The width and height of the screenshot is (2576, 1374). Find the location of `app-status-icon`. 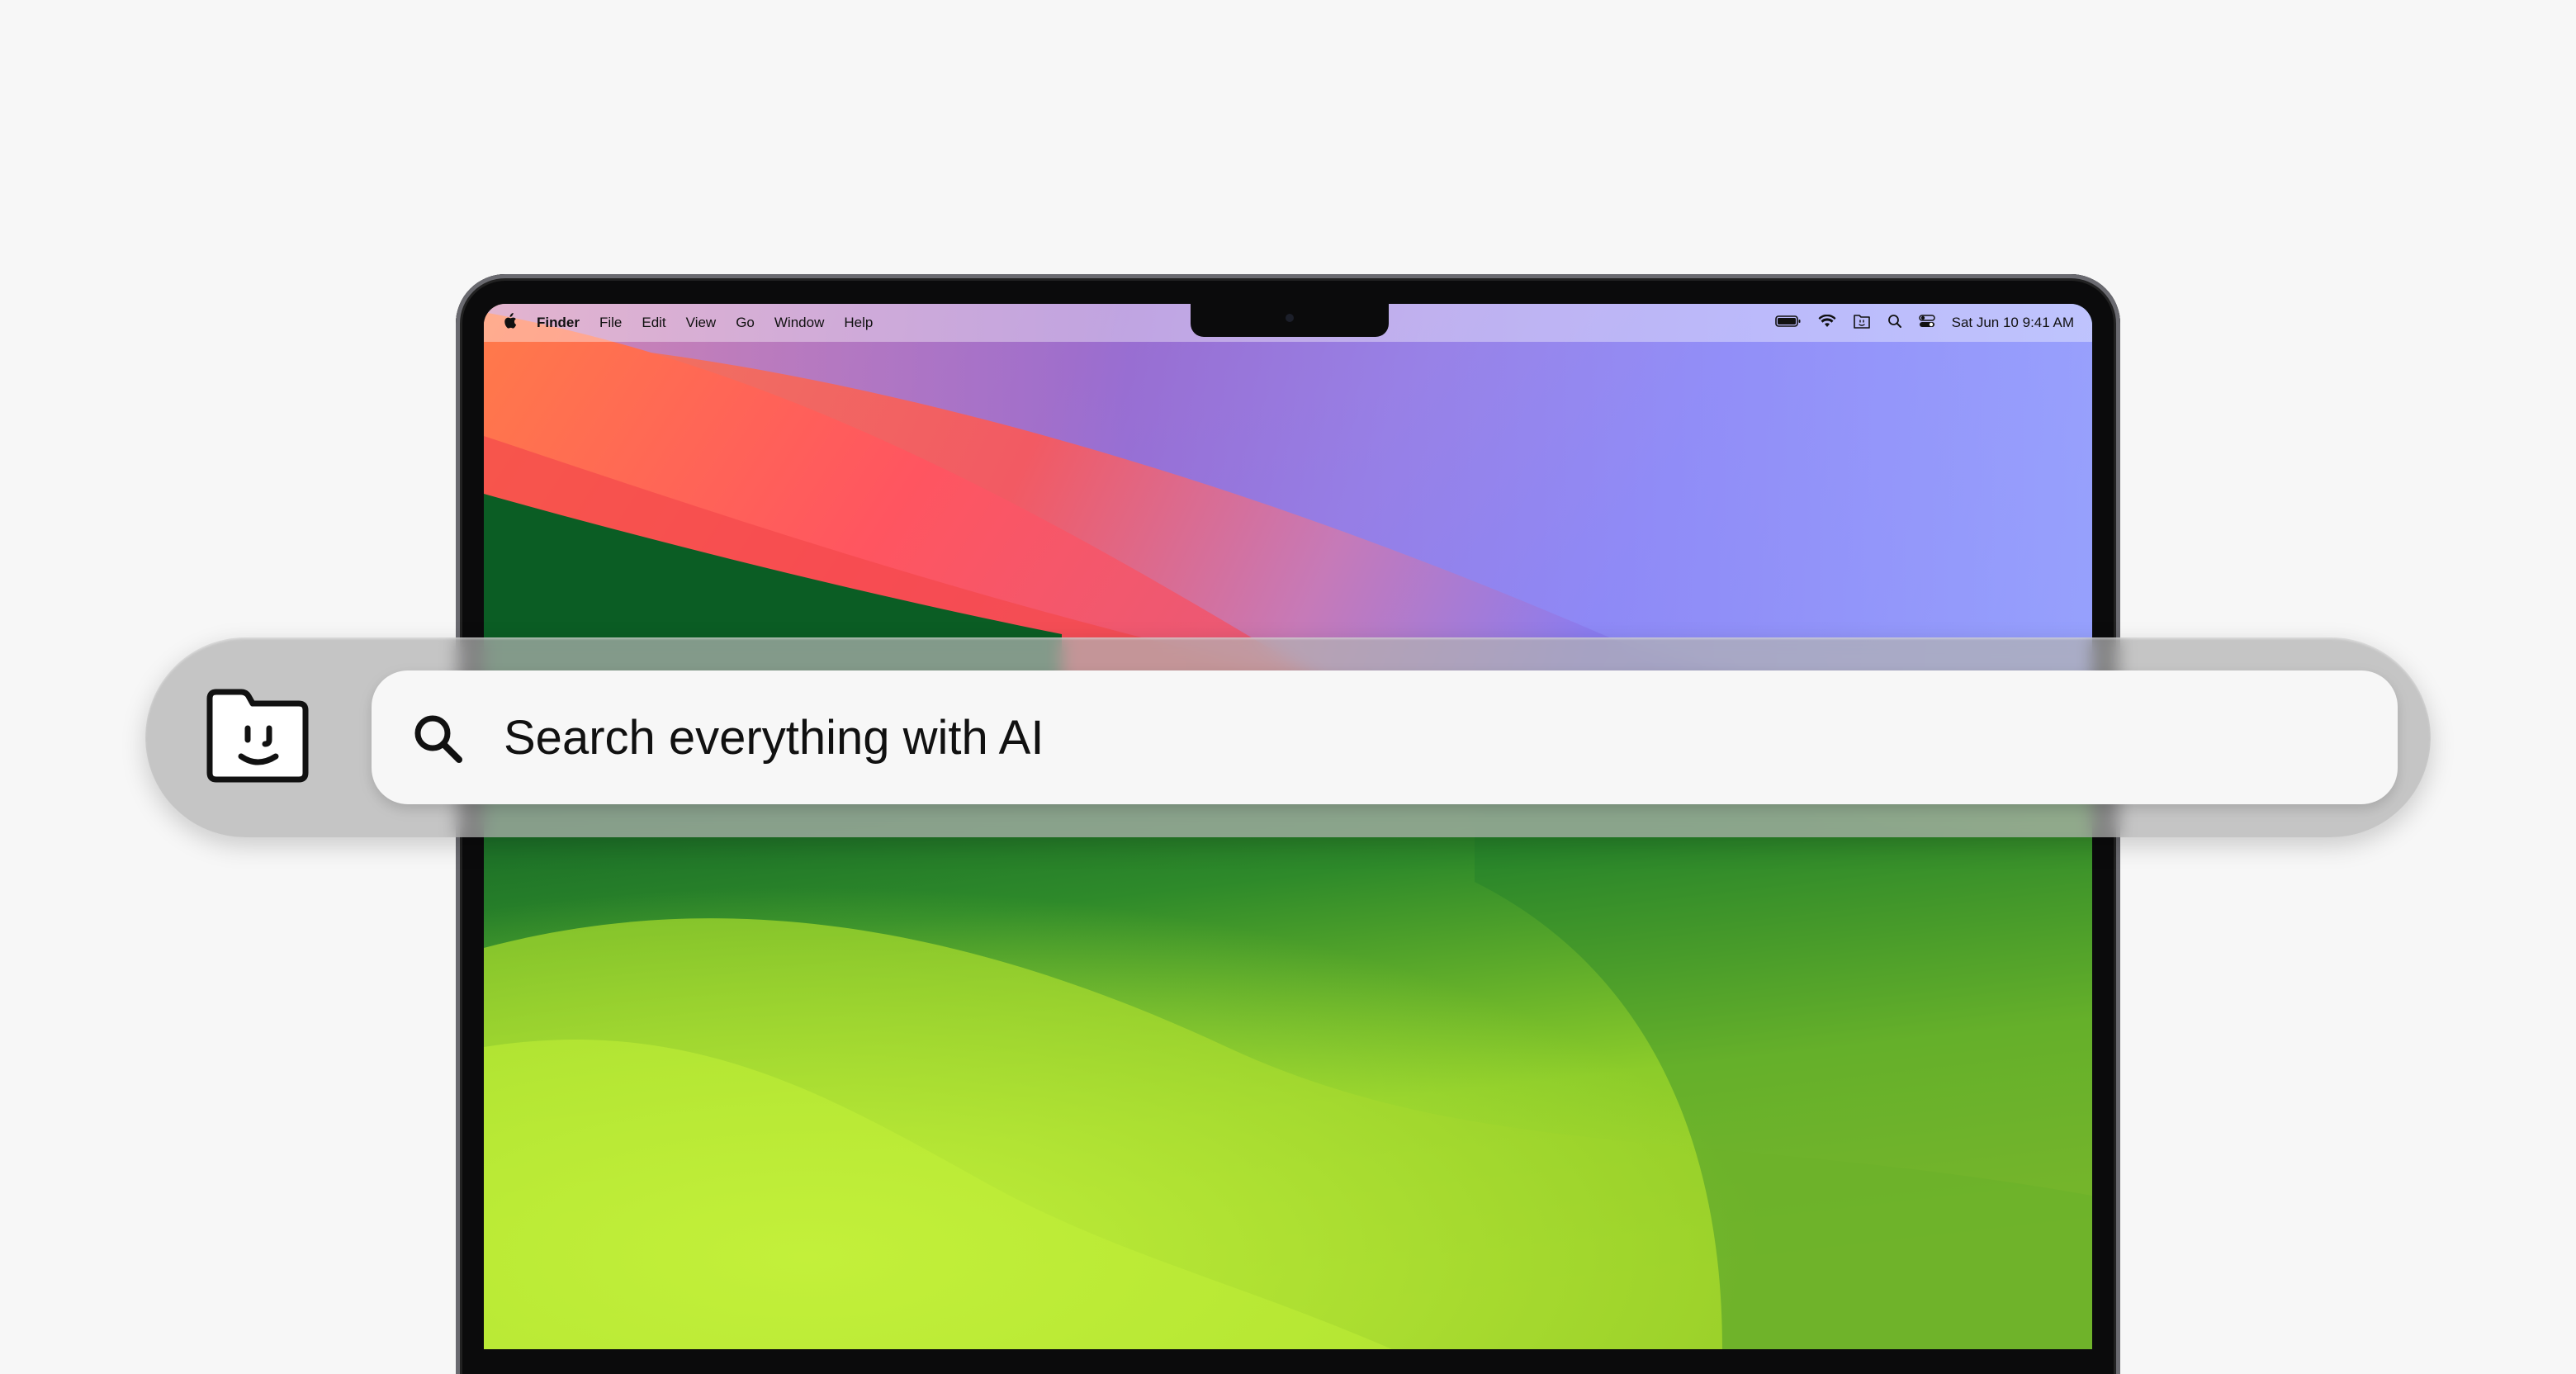

app-status-icon is located at coordinates (1862, 323).